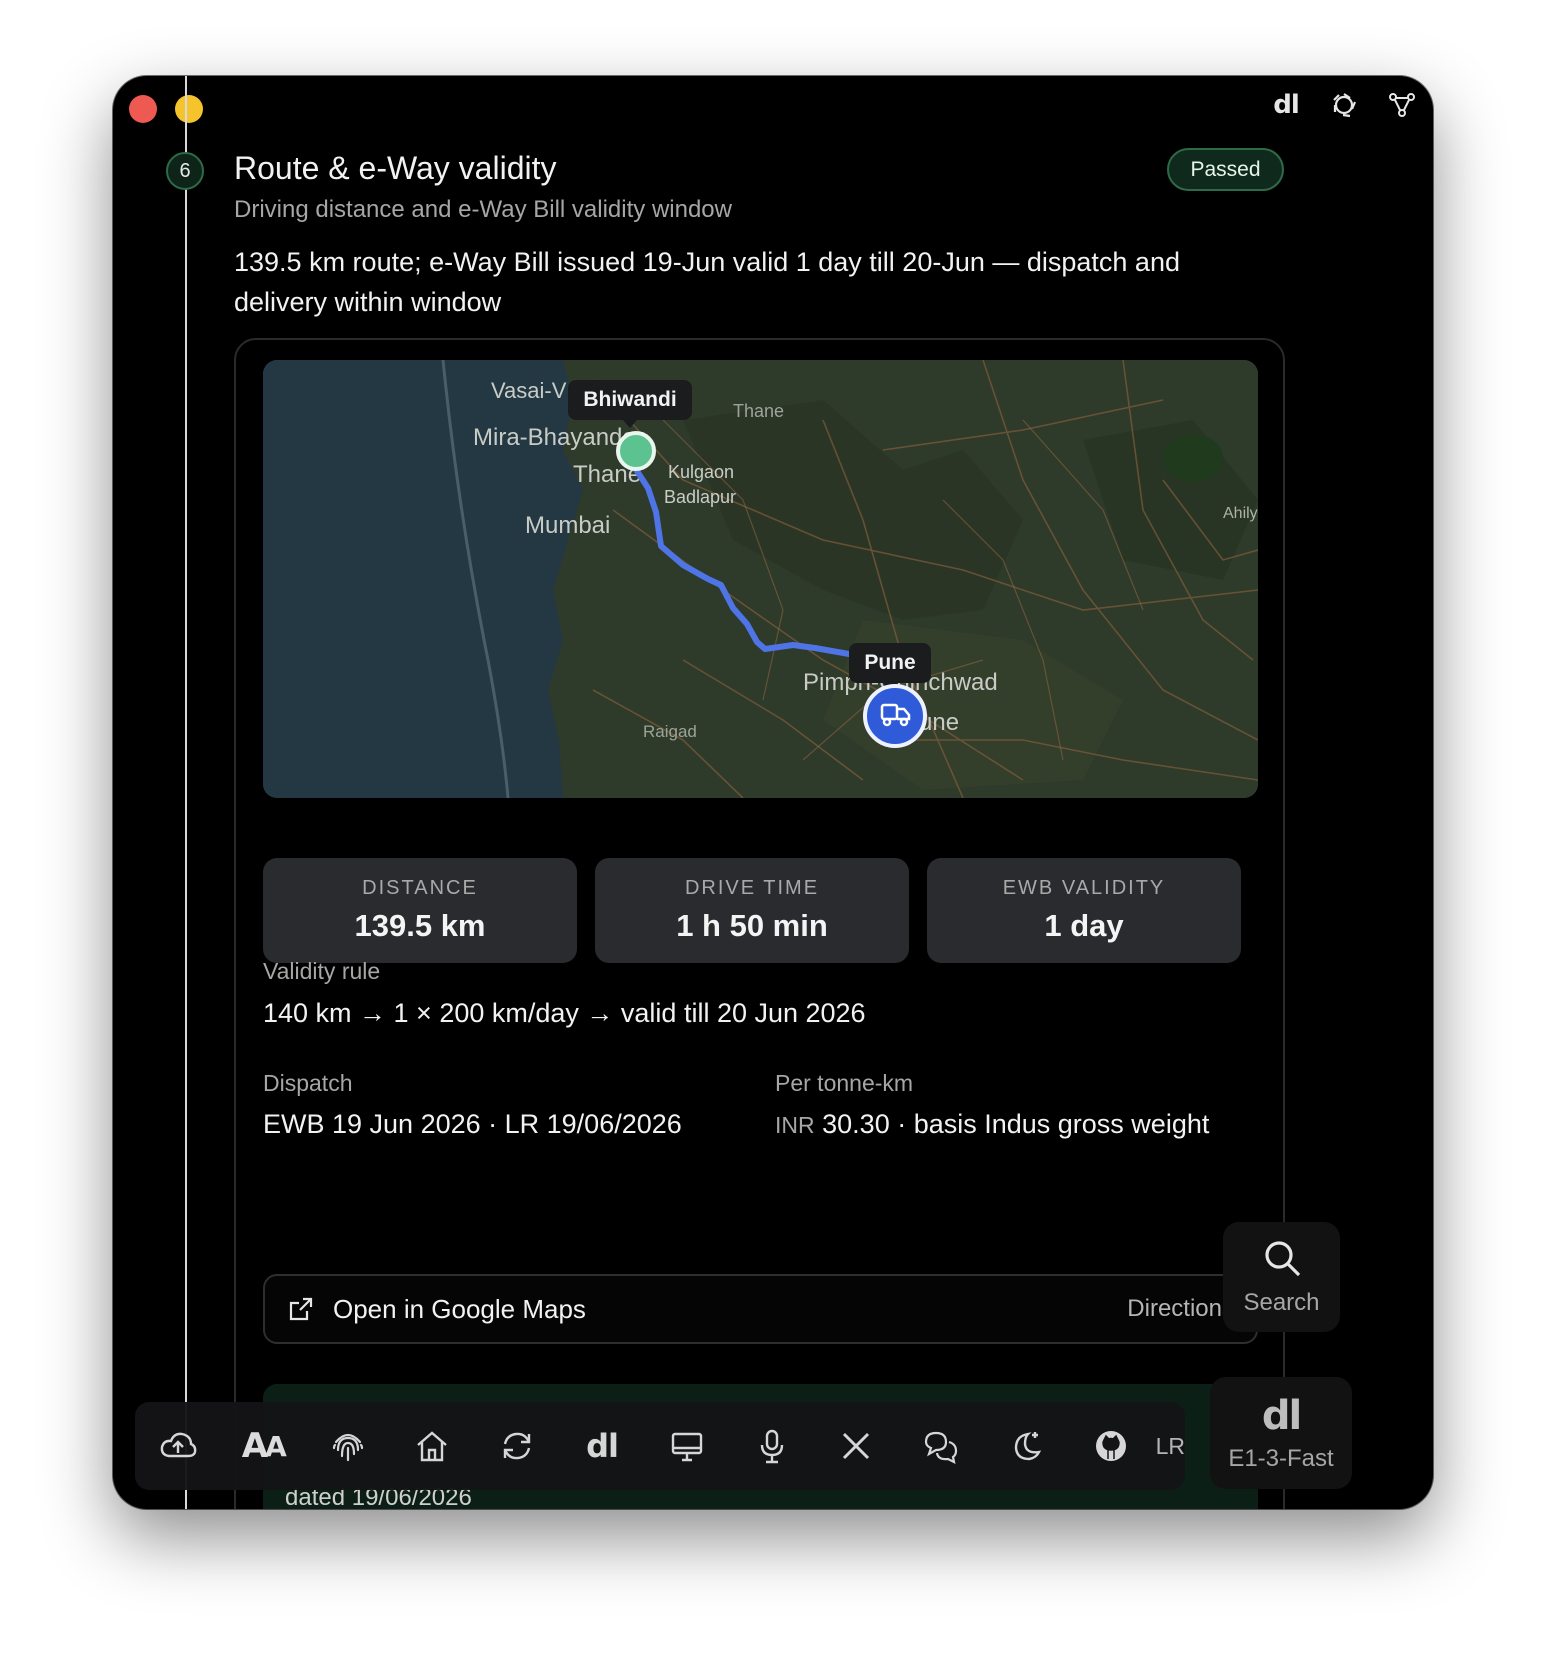 This screenshot has height=1658, width=1546. Describe the element at coordinates (795, 1125) in the screenshot. I see `currency-unit: INR` at that location.